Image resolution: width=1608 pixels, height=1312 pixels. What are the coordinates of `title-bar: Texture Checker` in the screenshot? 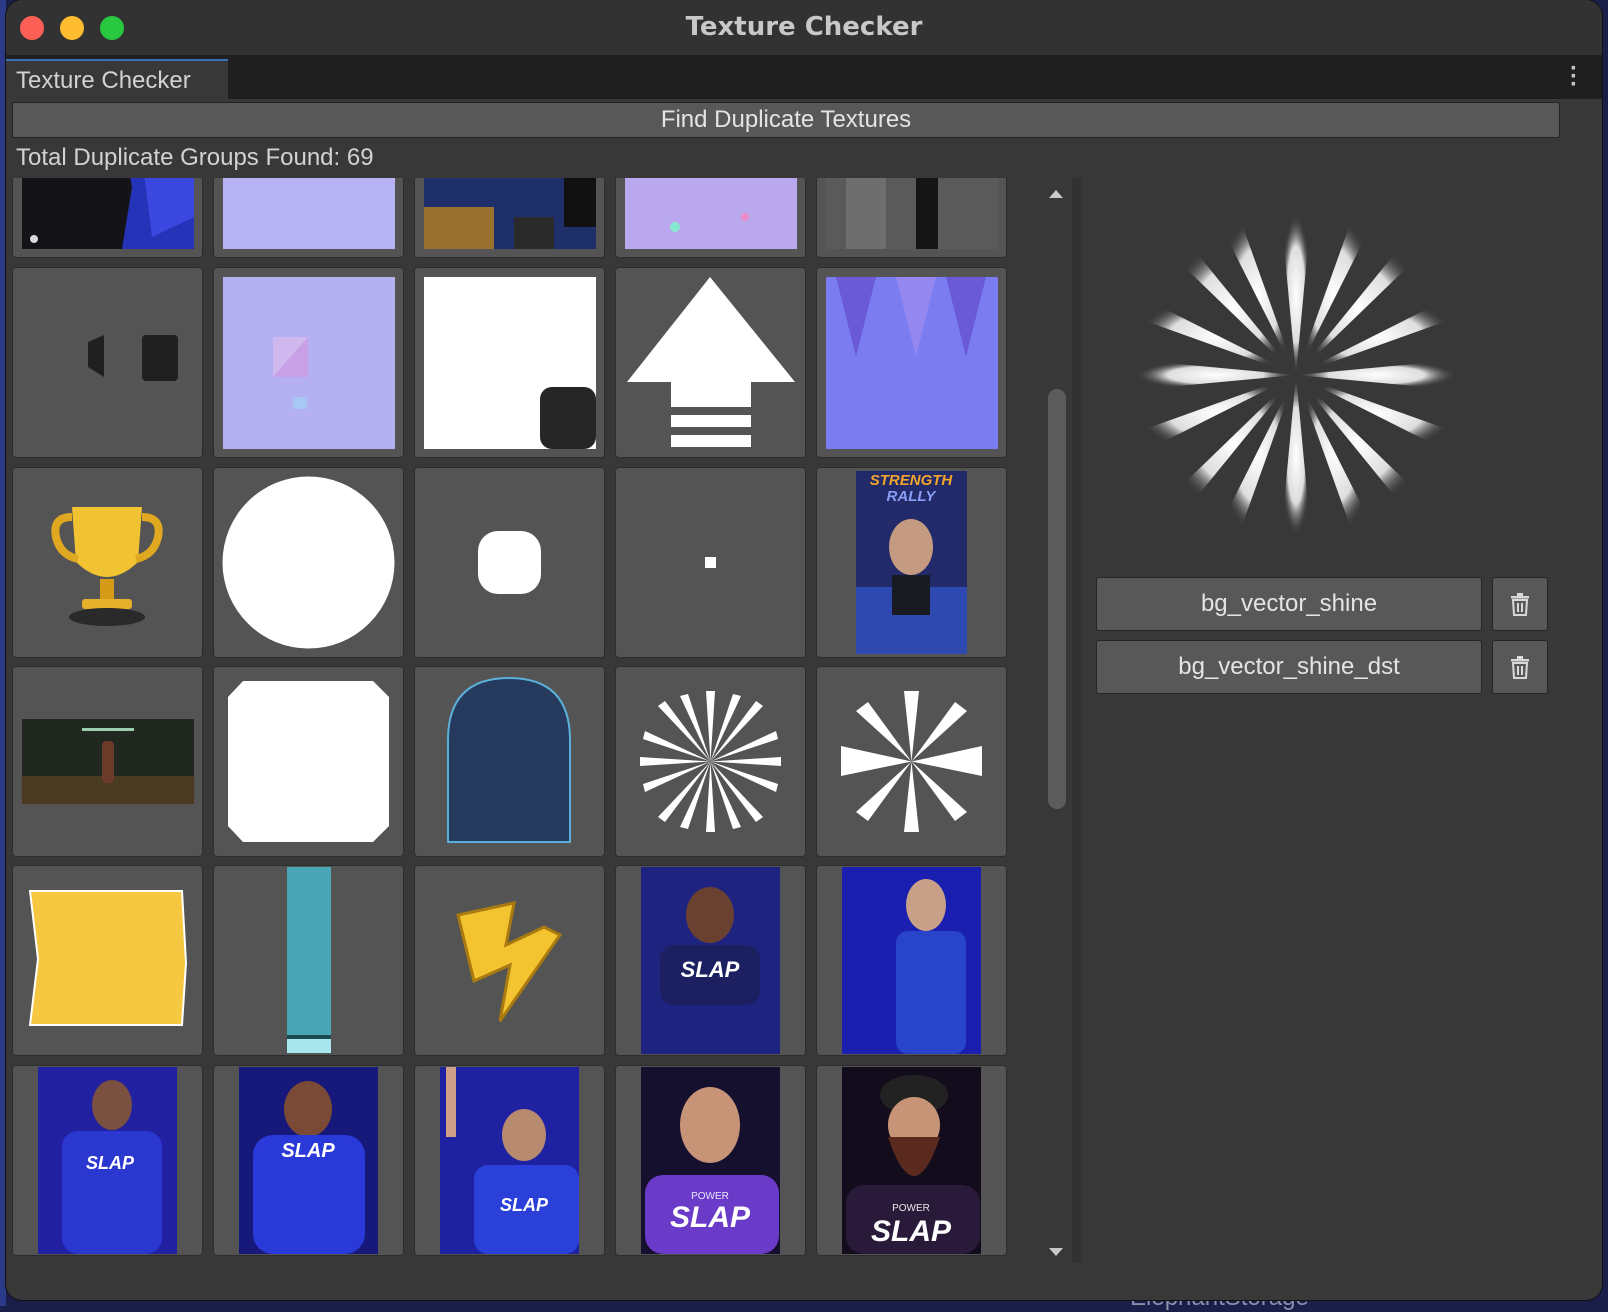 It's located at (804, 27).